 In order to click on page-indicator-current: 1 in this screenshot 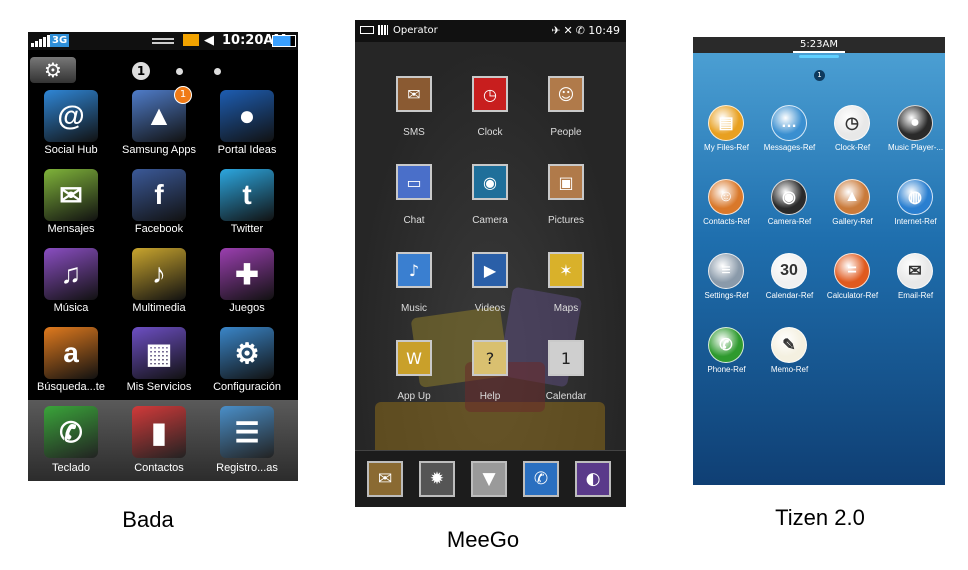, I will do `click(141, 71)`.